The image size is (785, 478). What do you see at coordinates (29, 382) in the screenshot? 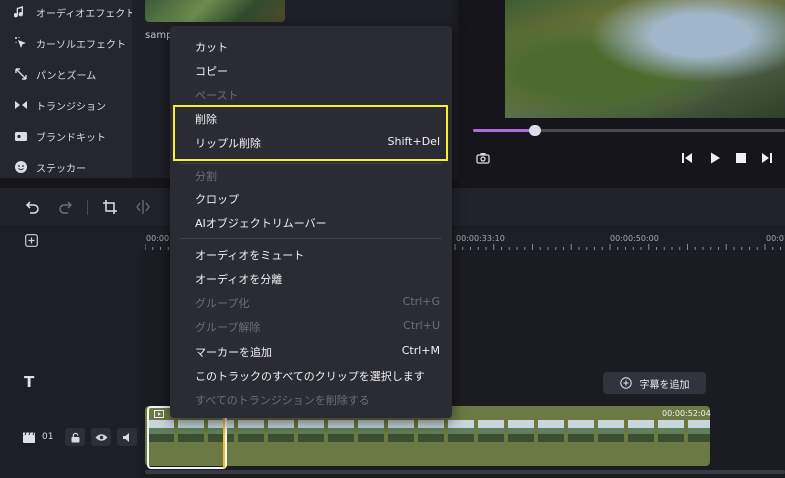
I see `text-track-icon: T` at bounding box center [29, 382].